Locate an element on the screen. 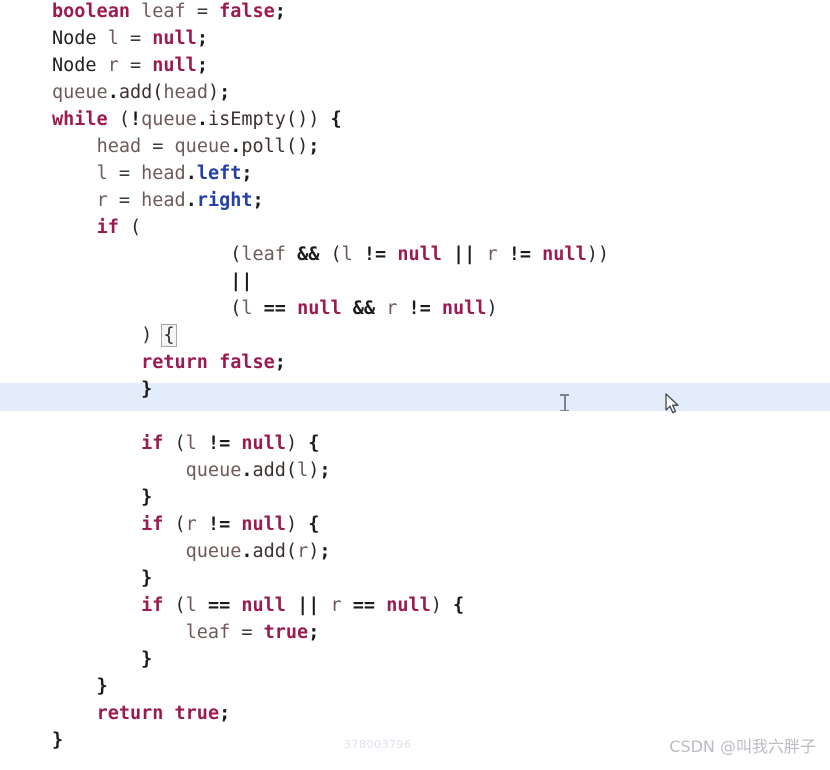  code-line: return true; is located at coordinates (441, 713).